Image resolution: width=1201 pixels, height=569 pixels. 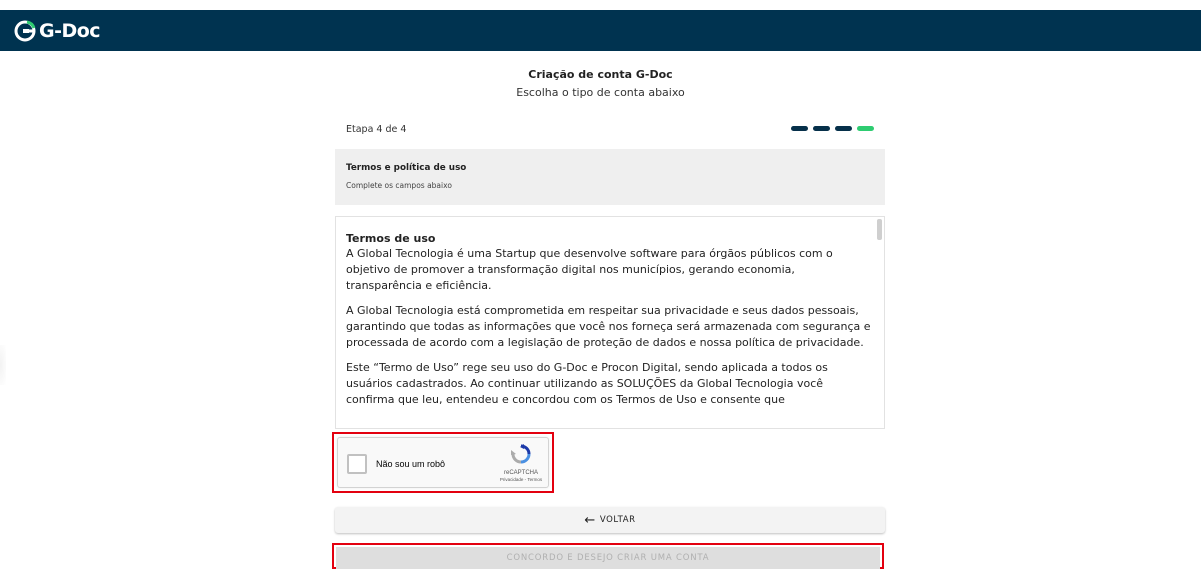 What do you see at coordinates (600, 30) in the screenshot?
I see `top-bar: G-Doc` at bounding box center [600, 30].